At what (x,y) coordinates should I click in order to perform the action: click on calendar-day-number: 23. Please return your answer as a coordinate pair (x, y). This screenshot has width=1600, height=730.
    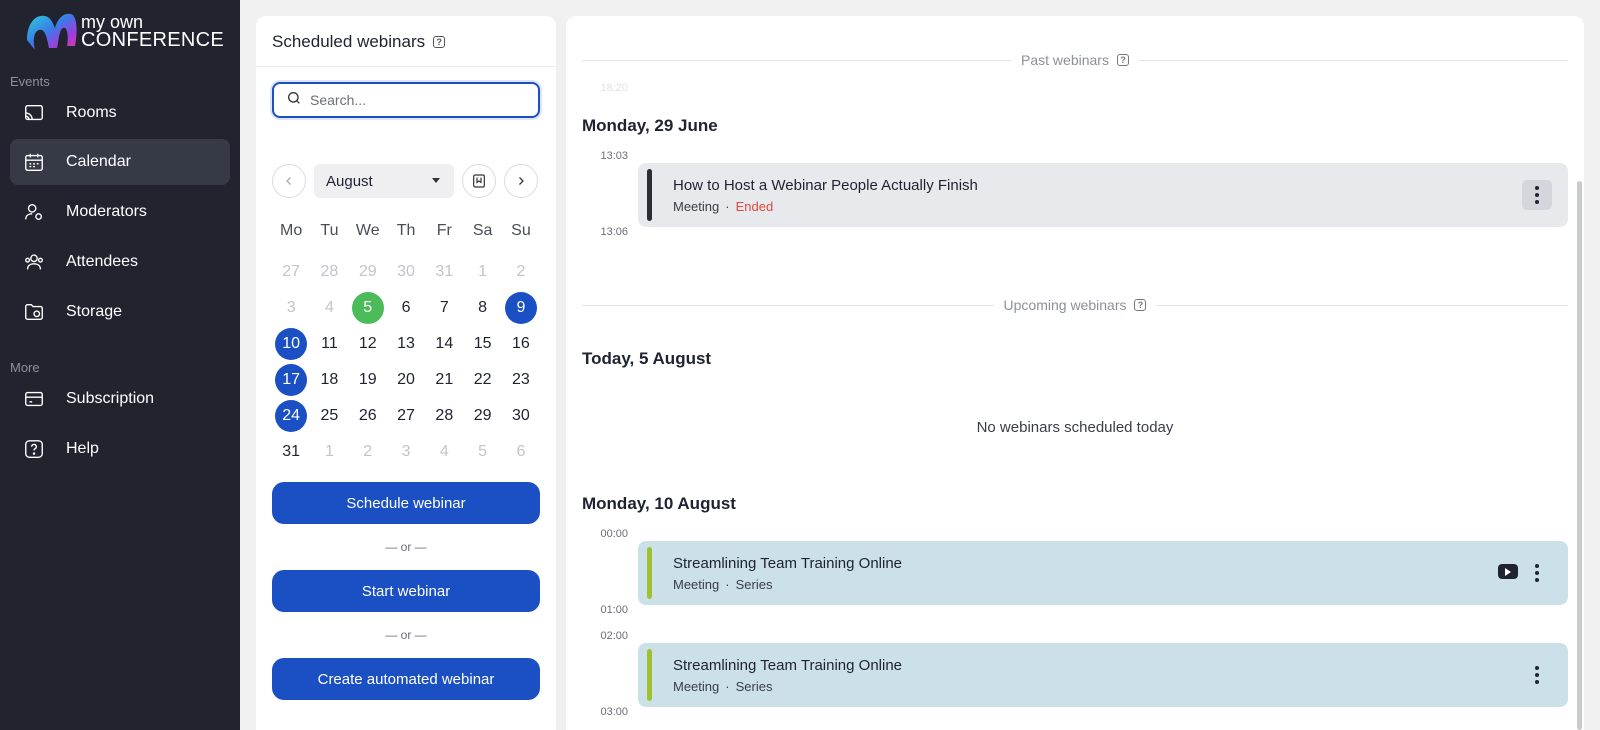
    Looking at the image, I should click on (521, 379).